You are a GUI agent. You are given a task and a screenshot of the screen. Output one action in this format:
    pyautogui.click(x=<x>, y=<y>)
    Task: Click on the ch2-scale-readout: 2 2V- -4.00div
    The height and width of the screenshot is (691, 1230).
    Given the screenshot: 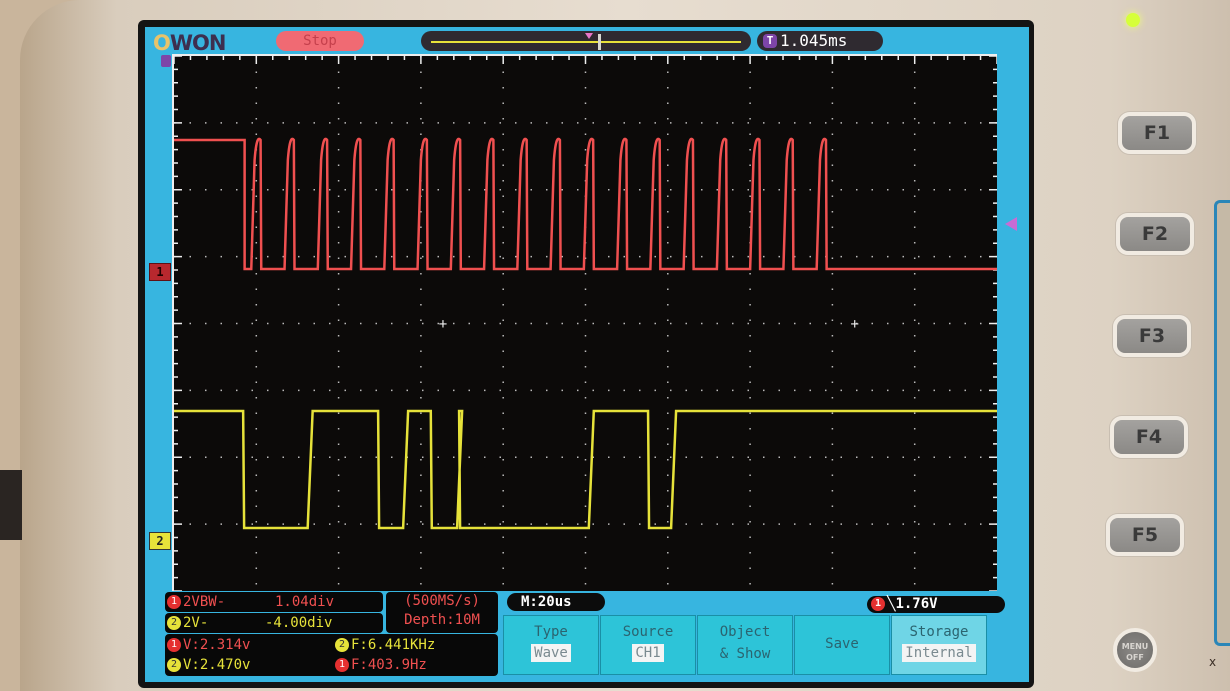 What is the action you would take?
    pyautogui.click(x=274, y=623)
    